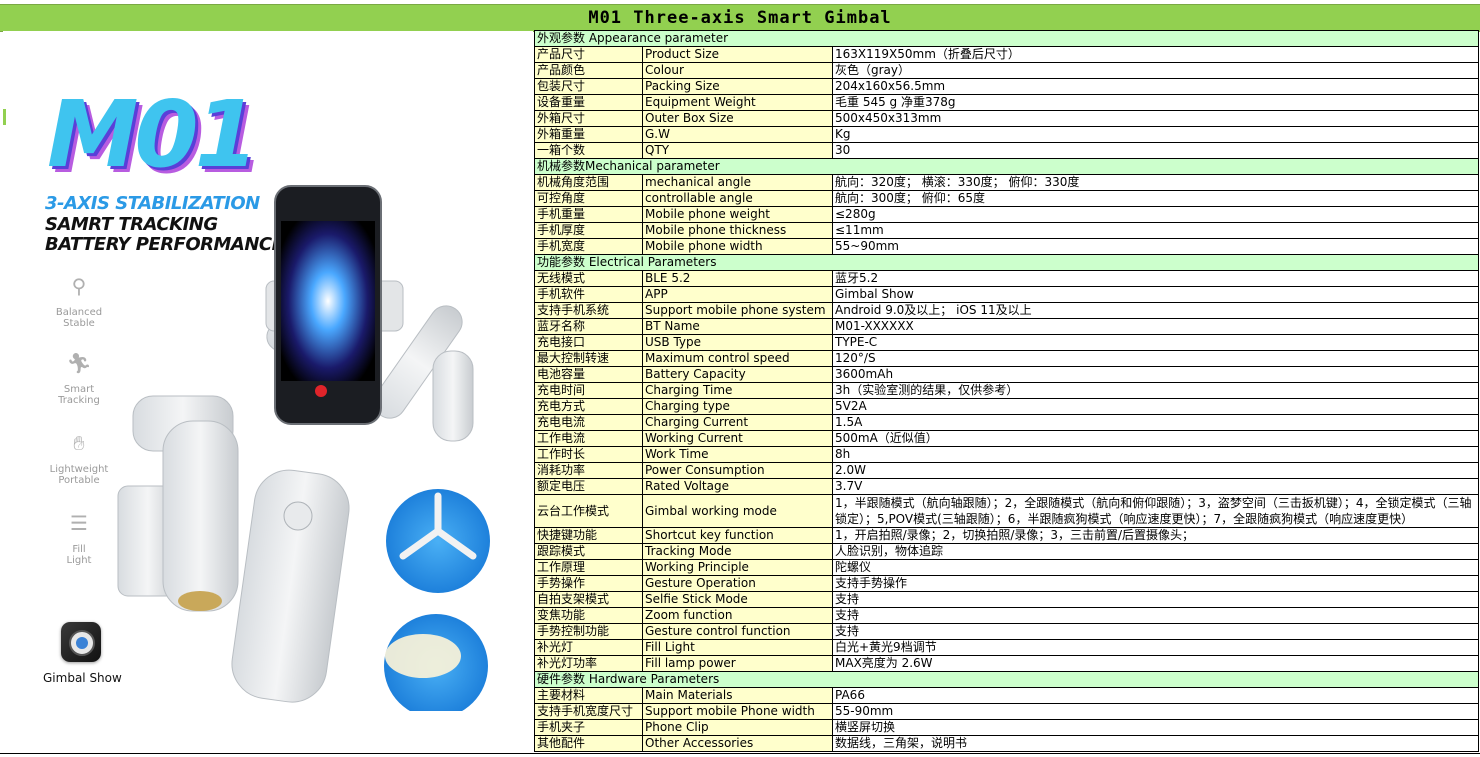 The height and width of the screenshot is (757, 1480). I want to click on param-name-cn: 额定电压, so click(588, 486).